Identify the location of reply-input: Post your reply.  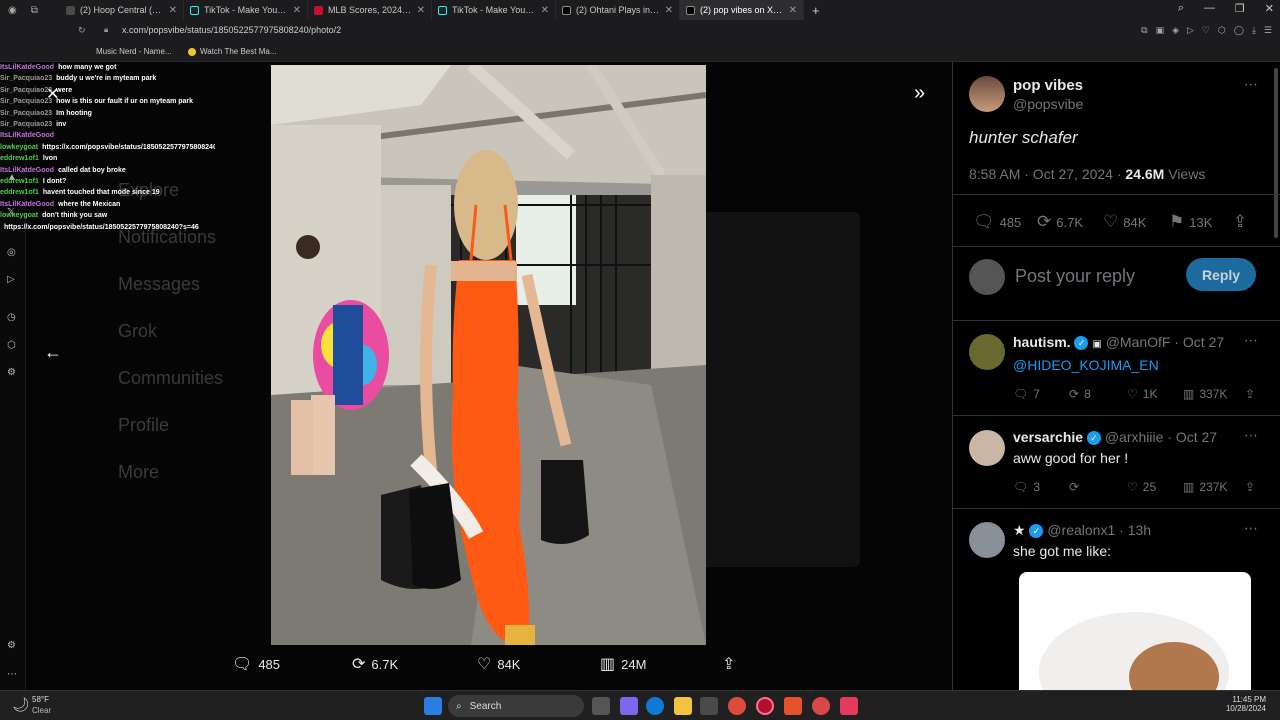
(1075, 276).